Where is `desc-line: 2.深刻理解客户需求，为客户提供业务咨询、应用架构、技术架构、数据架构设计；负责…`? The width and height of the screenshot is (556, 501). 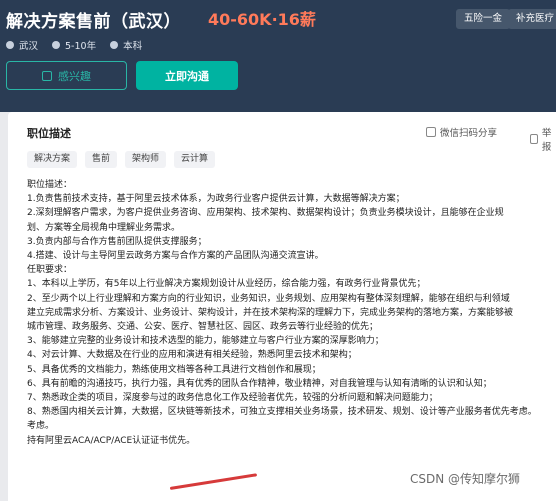
desc-line: 2.深刻理解客户需求，为客户提供业务咨询、应用架构、技术架构、数据架构设计；负责… is located at coordinates (265, 213).